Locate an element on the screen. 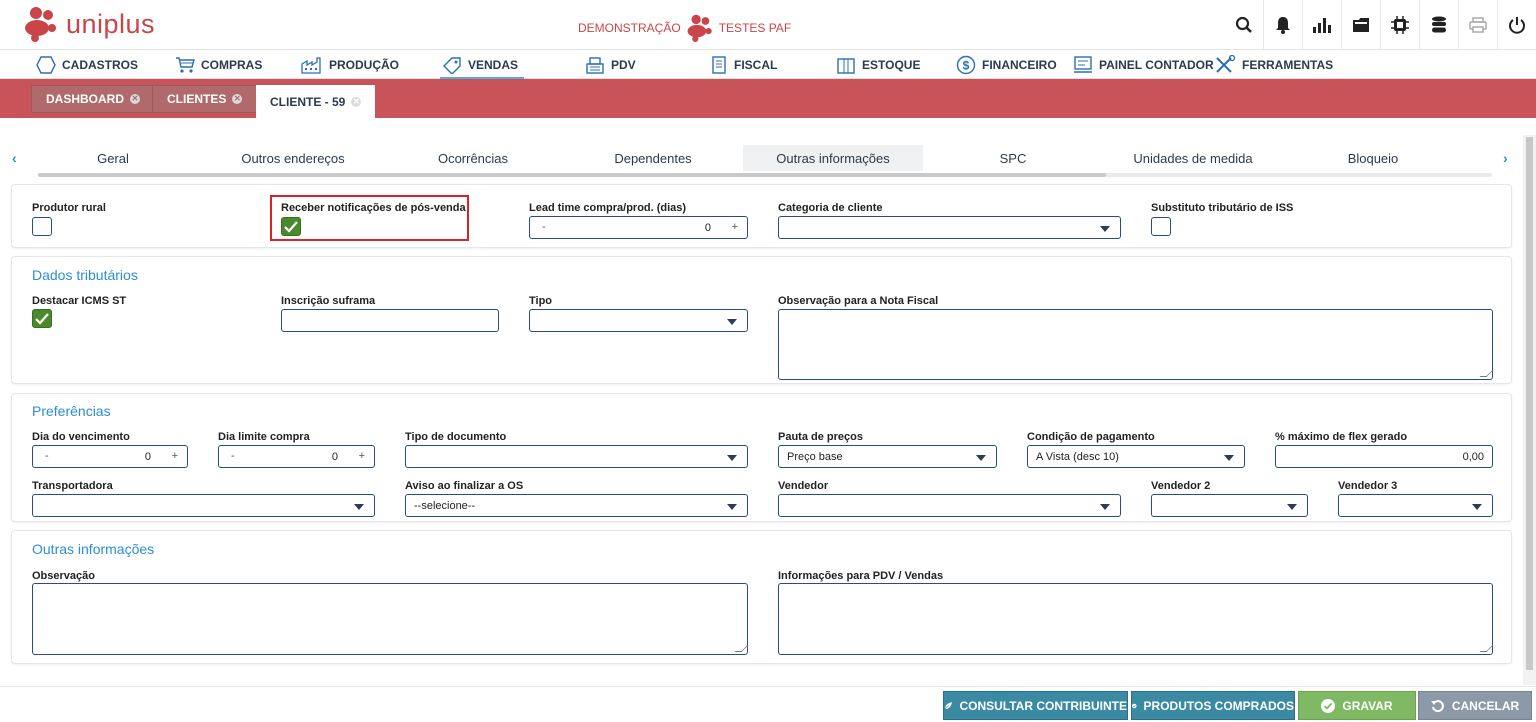 The image size is (1536, 722). flex-maximo-value: 0,00 is located at coordinates (1473, 456).